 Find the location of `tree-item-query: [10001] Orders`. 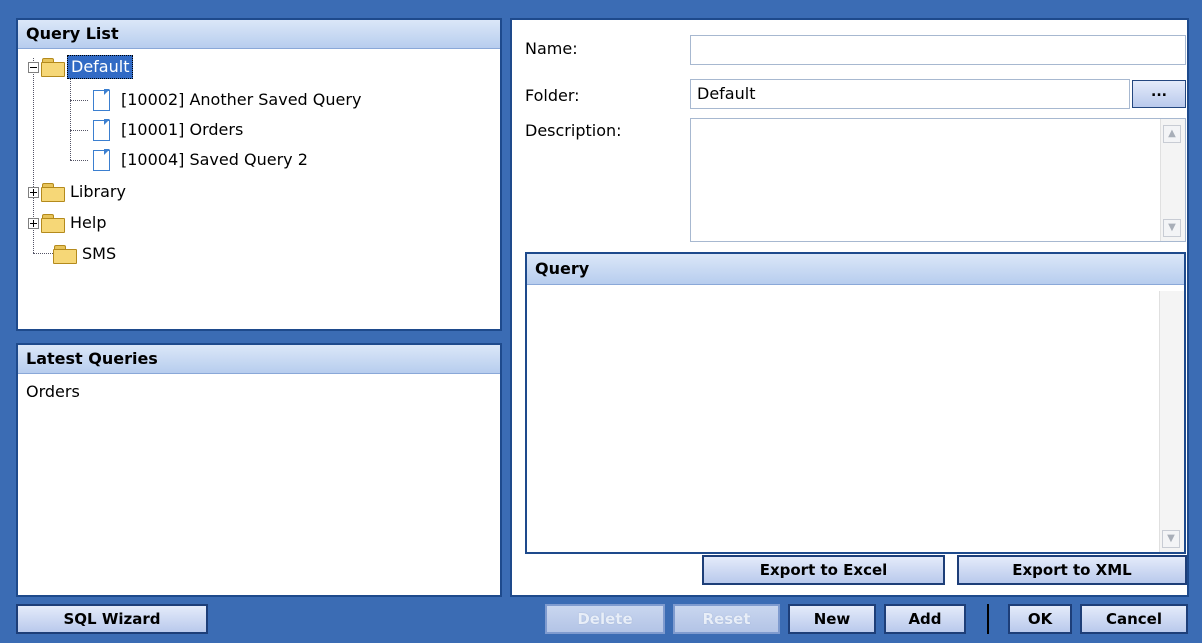

tree-item-query: [10001] Orders is located at coordinates (169, 130).